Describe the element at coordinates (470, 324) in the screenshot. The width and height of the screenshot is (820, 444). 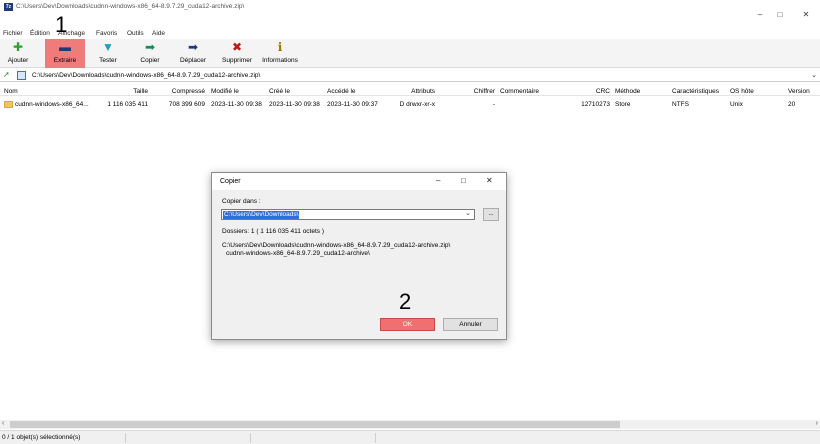
I see `cancel-button: Annuler` at that location.